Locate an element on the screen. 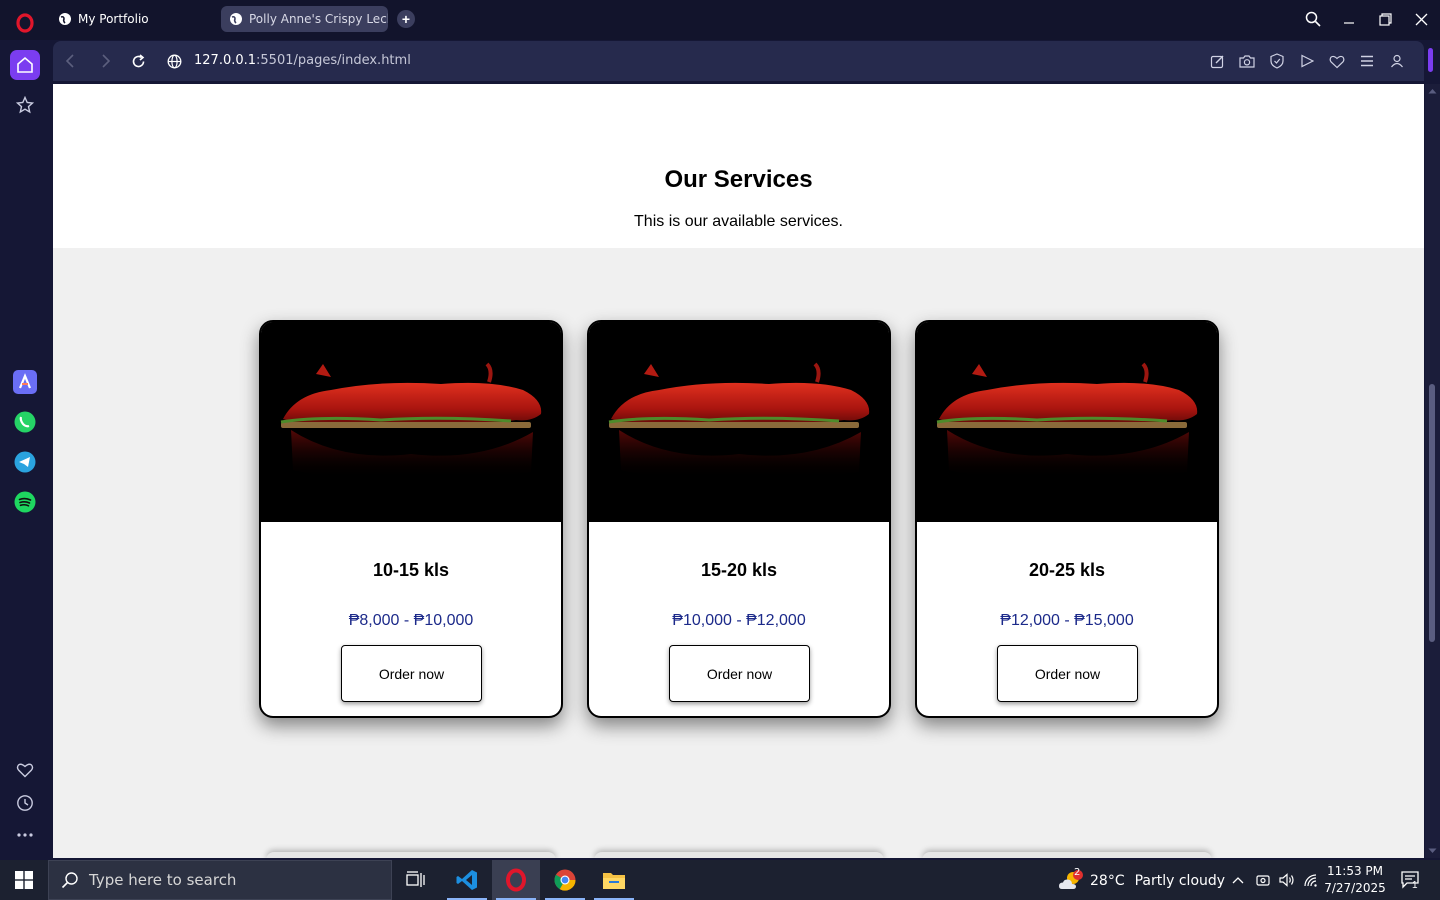 Image resolution: width=1440 pixels, height=900 pixels. windows-taskbar: Type here to search 2 28°C Partly cloudy is located at coordinates (720, 880).